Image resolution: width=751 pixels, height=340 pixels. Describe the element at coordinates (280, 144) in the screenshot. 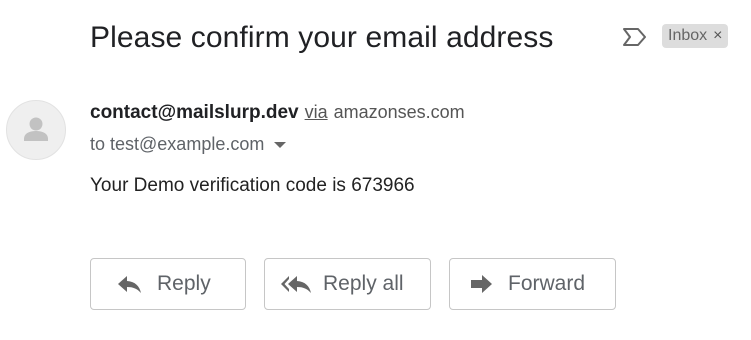

I see `show-details-chevron-down-icon` at that location.